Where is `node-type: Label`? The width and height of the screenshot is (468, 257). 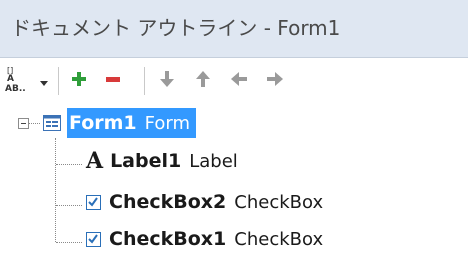
node-type: Label is located at coordinates (213, 161).